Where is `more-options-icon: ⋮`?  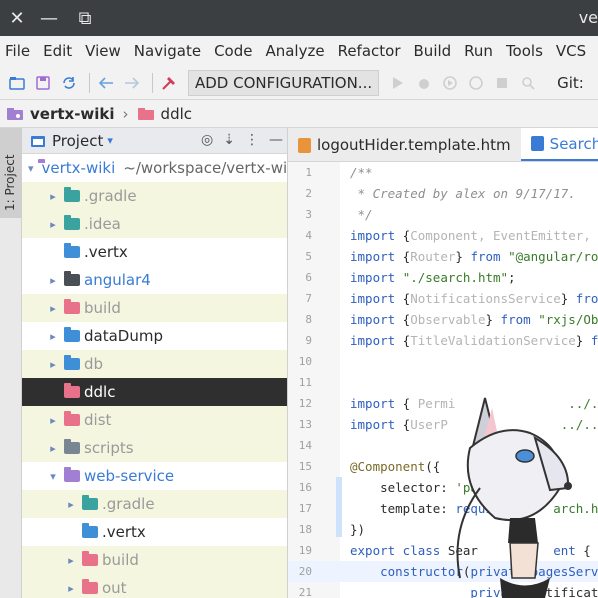
more-options-icon: ⋮ is located at coordinates (252, 140).